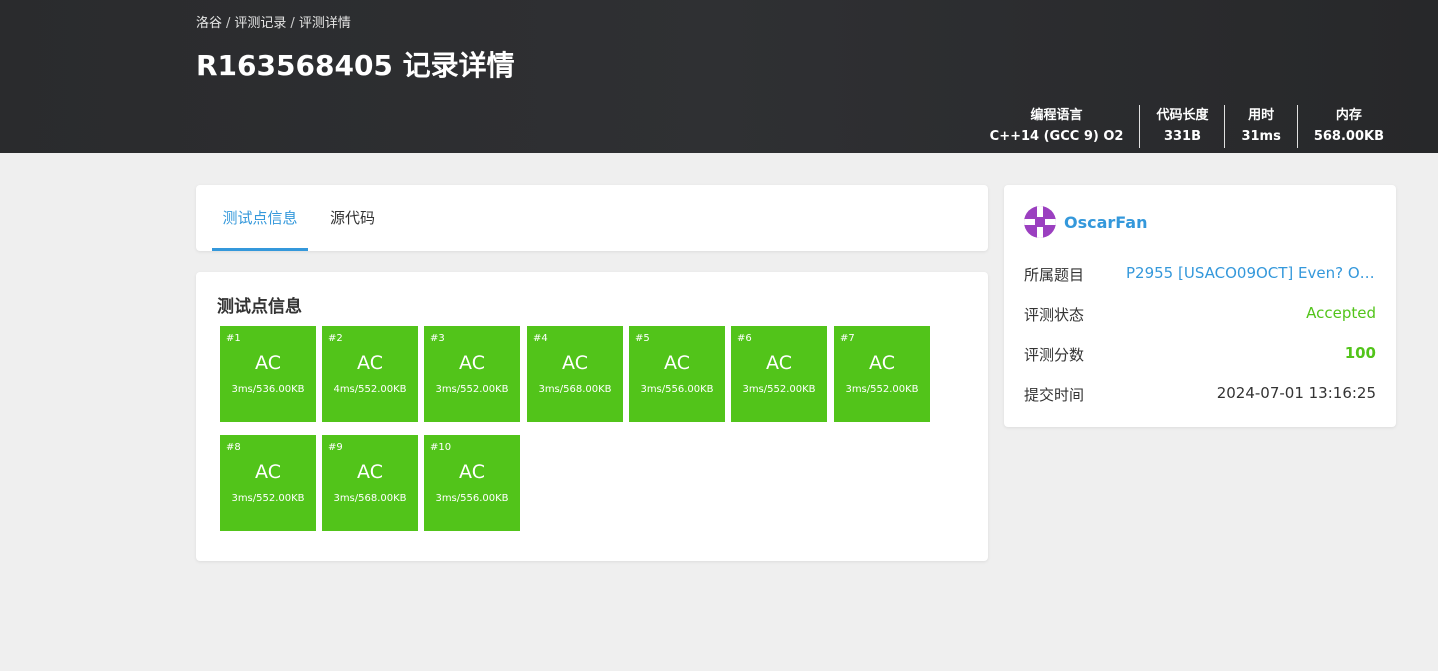 This screenshot has width=1438, height=671. Describe the element at coordinates (260, 23) in the screenshot. I see `breadcrumb-records: 评测记录` at that location.